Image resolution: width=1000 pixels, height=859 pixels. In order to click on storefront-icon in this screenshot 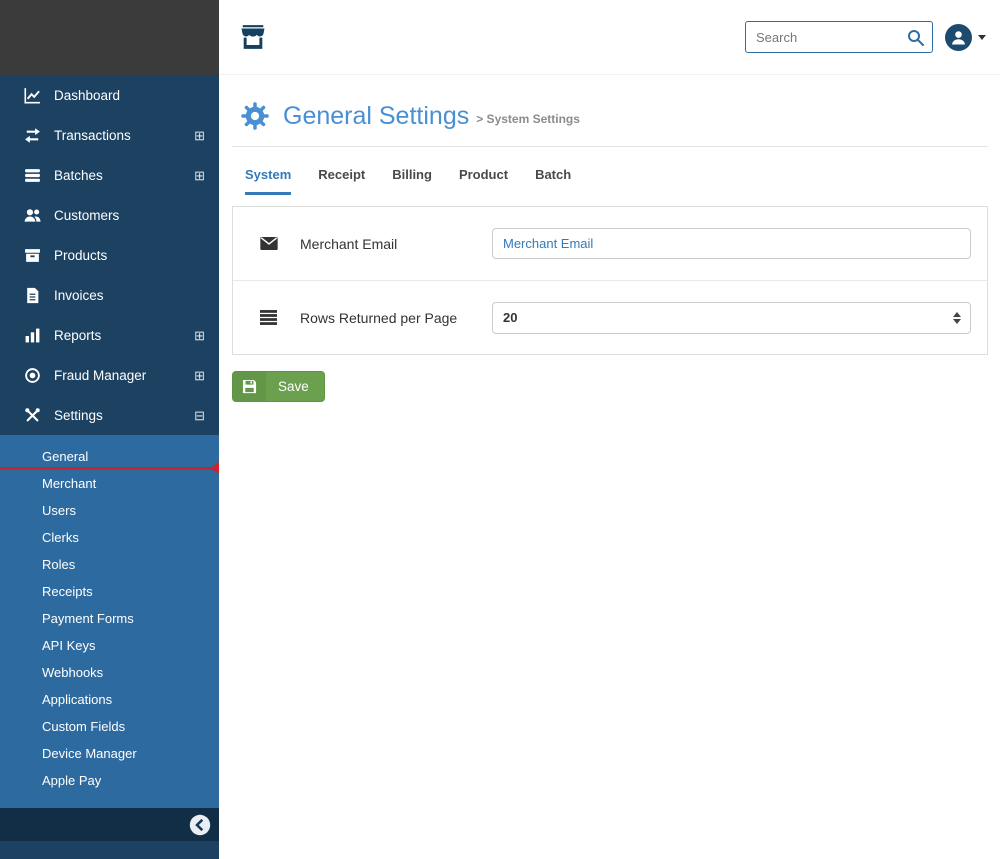, I will do `click(253, 37)`.